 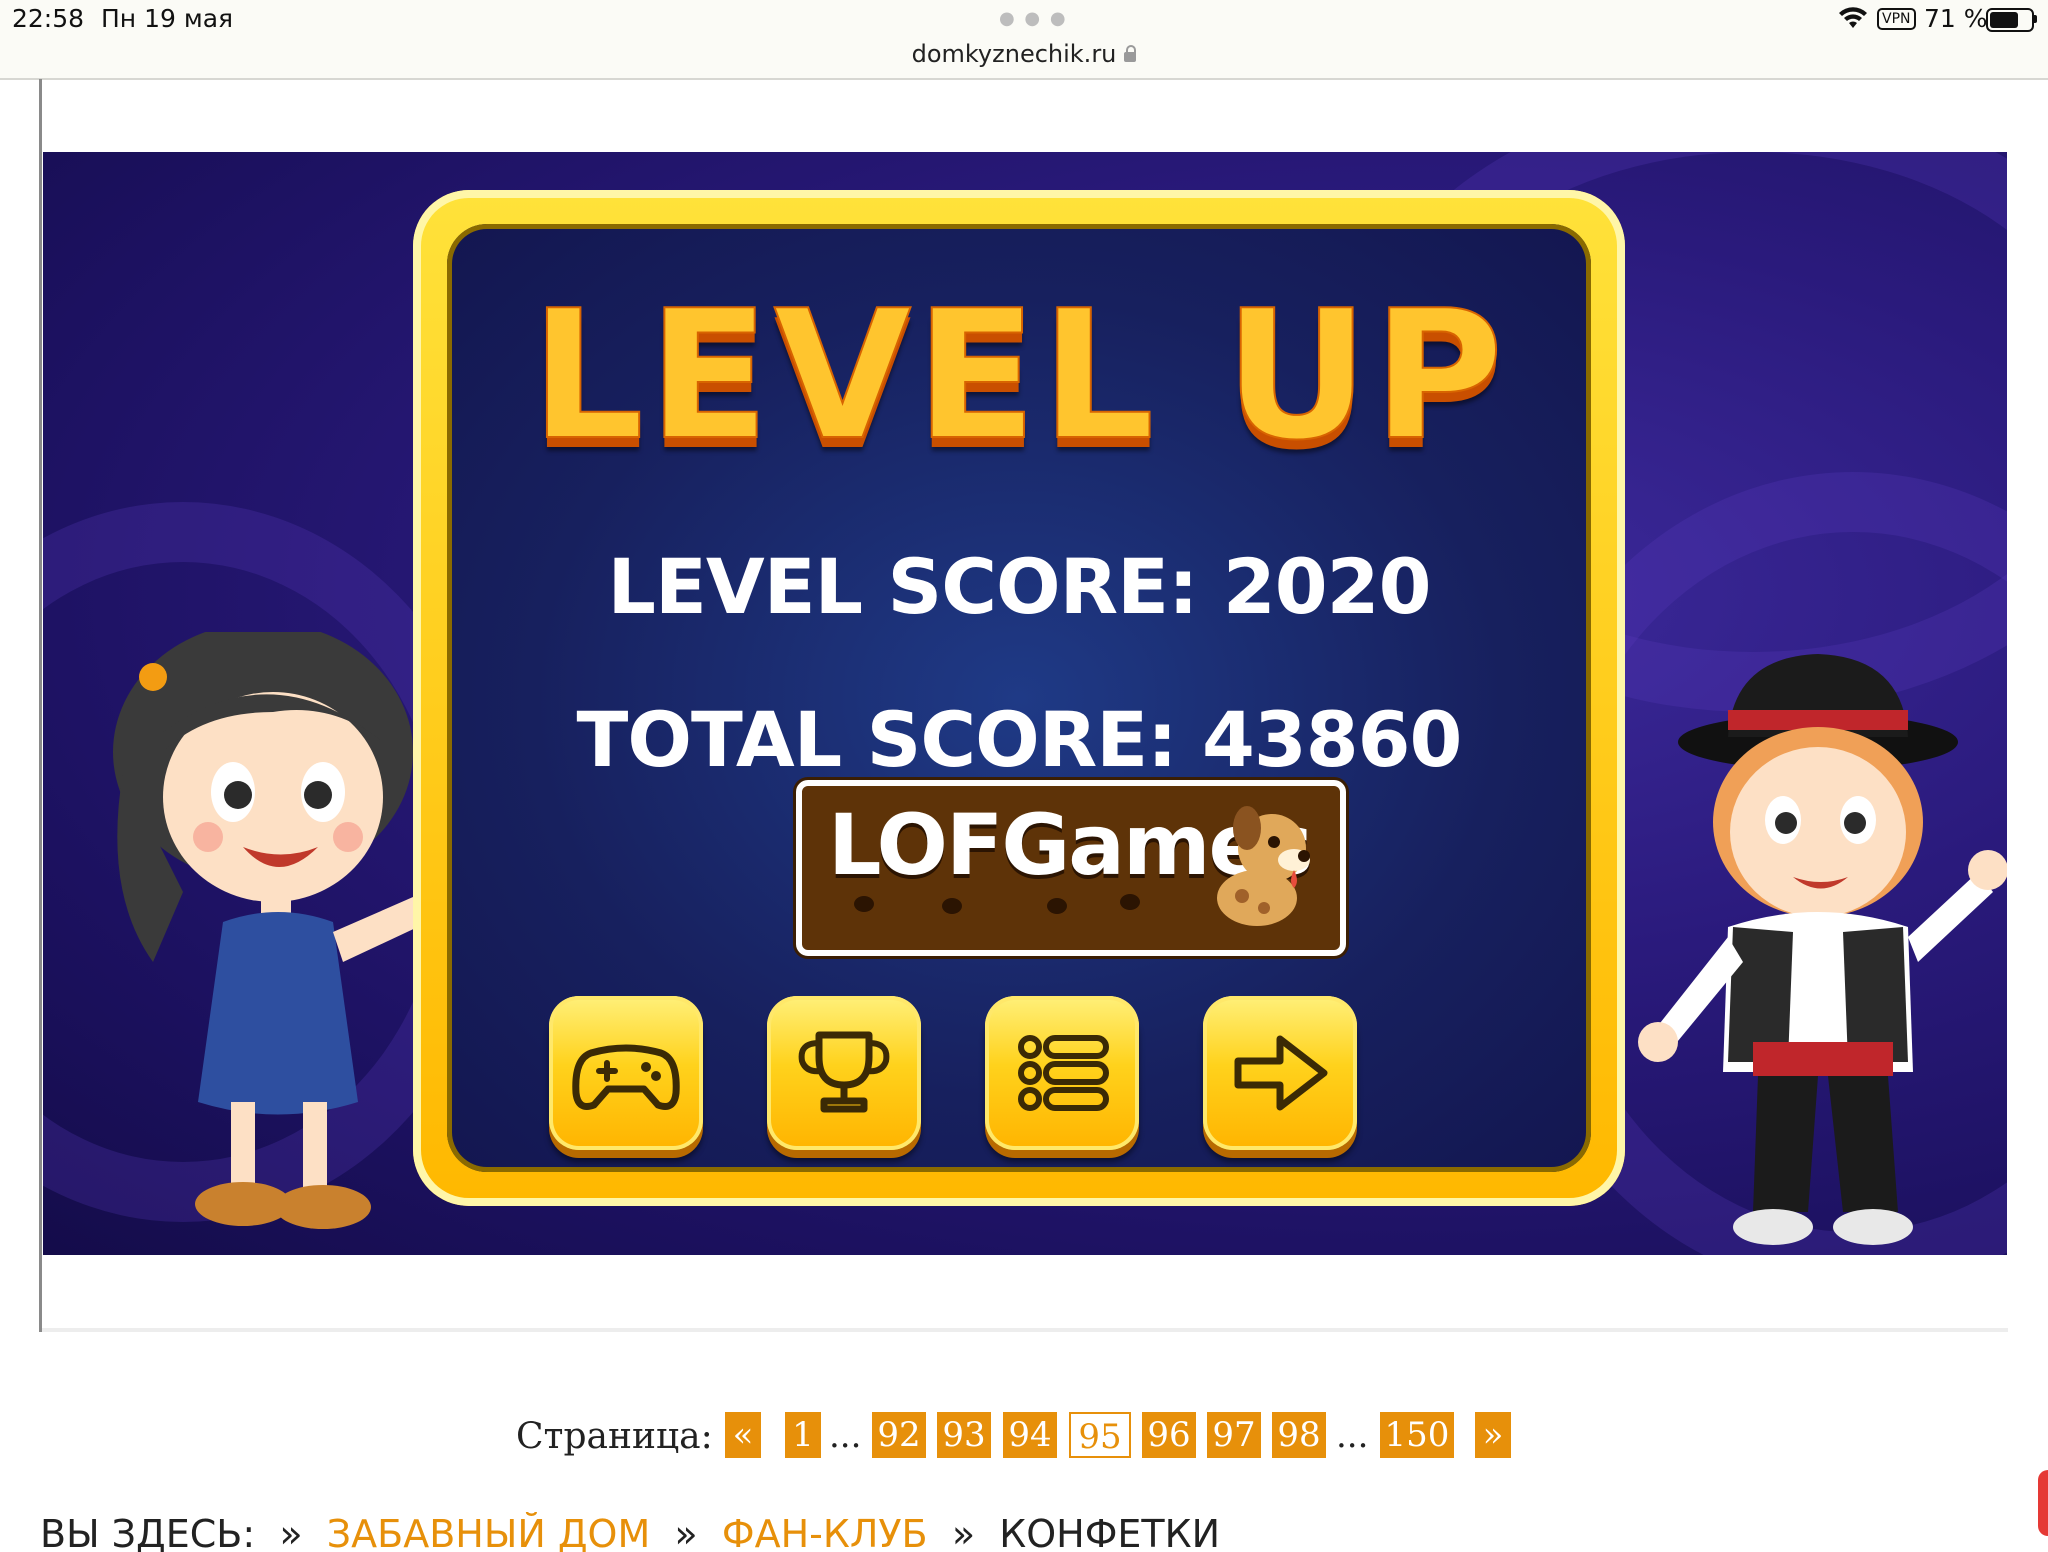 What do you see at coordinates (803, 1435) in the screenshot?
I see `pagination-page: 1` at bounding box center [803, 1435].